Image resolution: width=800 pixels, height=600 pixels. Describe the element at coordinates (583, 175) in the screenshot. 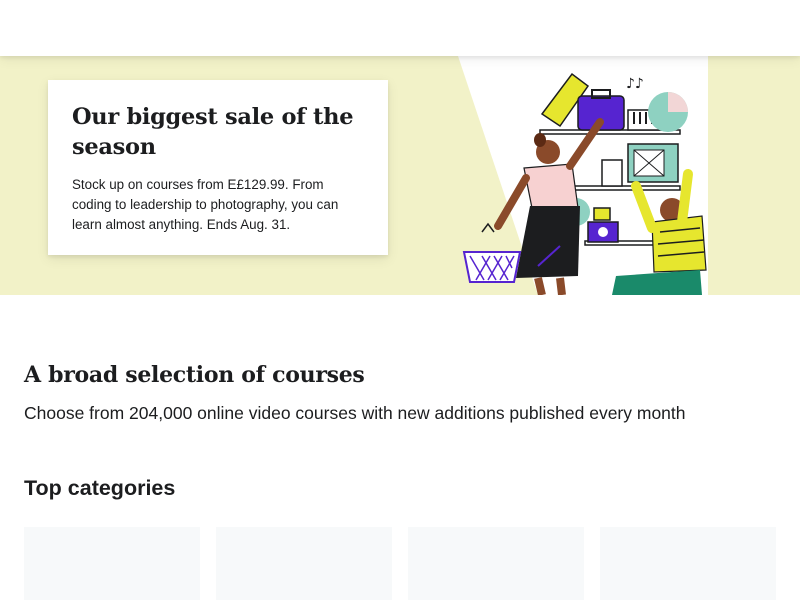

I see `shopping-sale-illustration: ♪♪` at that location.